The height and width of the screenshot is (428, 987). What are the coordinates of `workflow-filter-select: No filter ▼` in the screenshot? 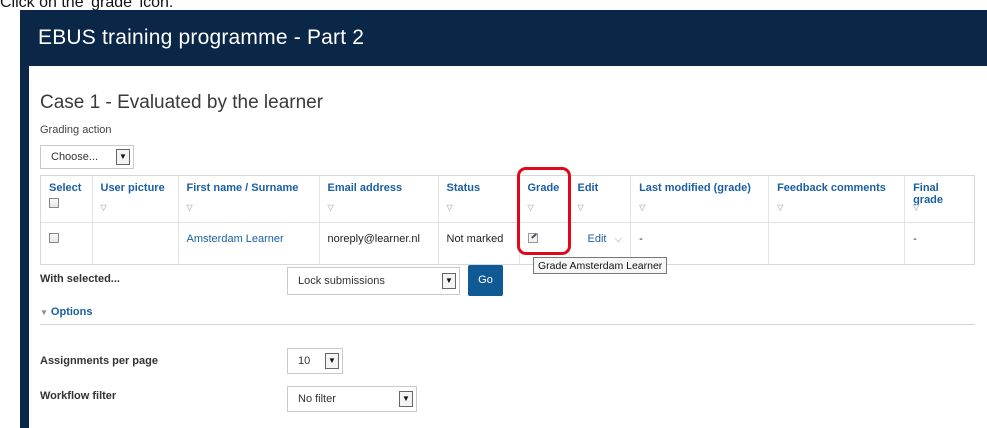 It's located at (352, 399).